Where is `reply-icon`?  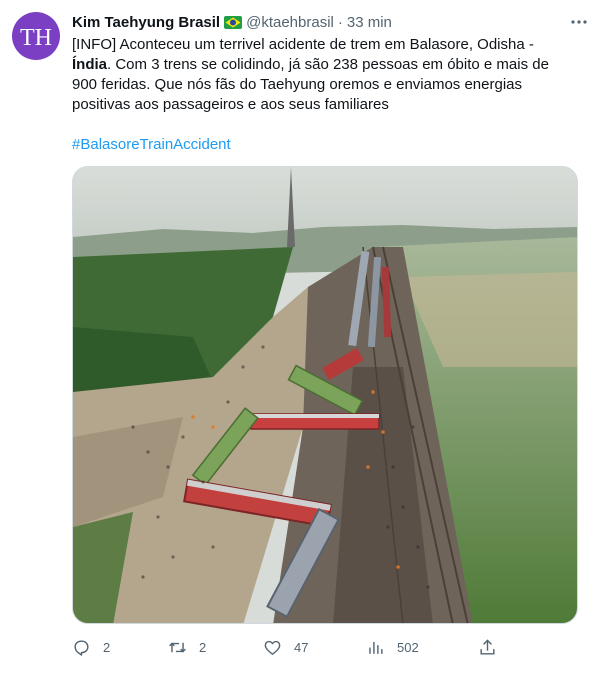
reply-icon is located at coordinates (81, 647).